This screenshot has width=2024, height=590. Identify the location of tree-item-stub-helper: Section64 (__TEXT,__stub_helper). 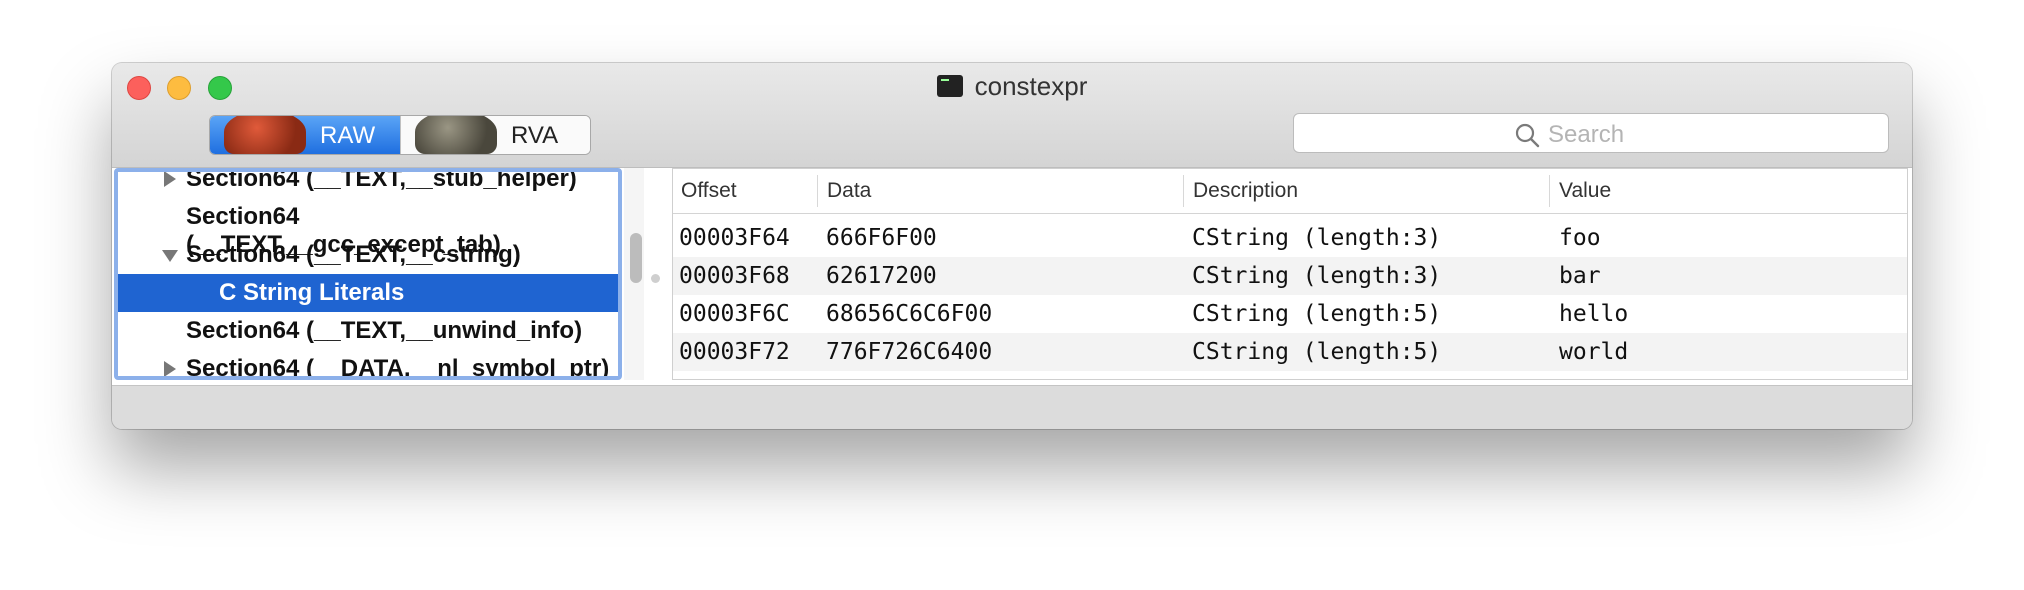
(368, 183).